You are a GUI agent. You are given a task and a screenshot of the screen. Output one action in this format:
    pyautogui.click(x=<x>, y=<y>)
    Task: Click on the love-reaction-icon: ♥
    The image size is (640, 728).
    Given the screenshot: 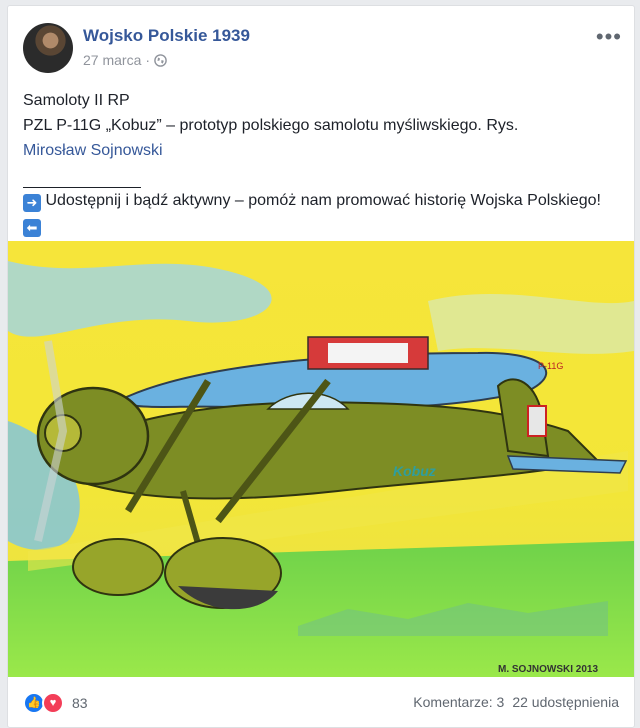 What is the action you would take?
    pyautogui.click(x=53, y=703)
    